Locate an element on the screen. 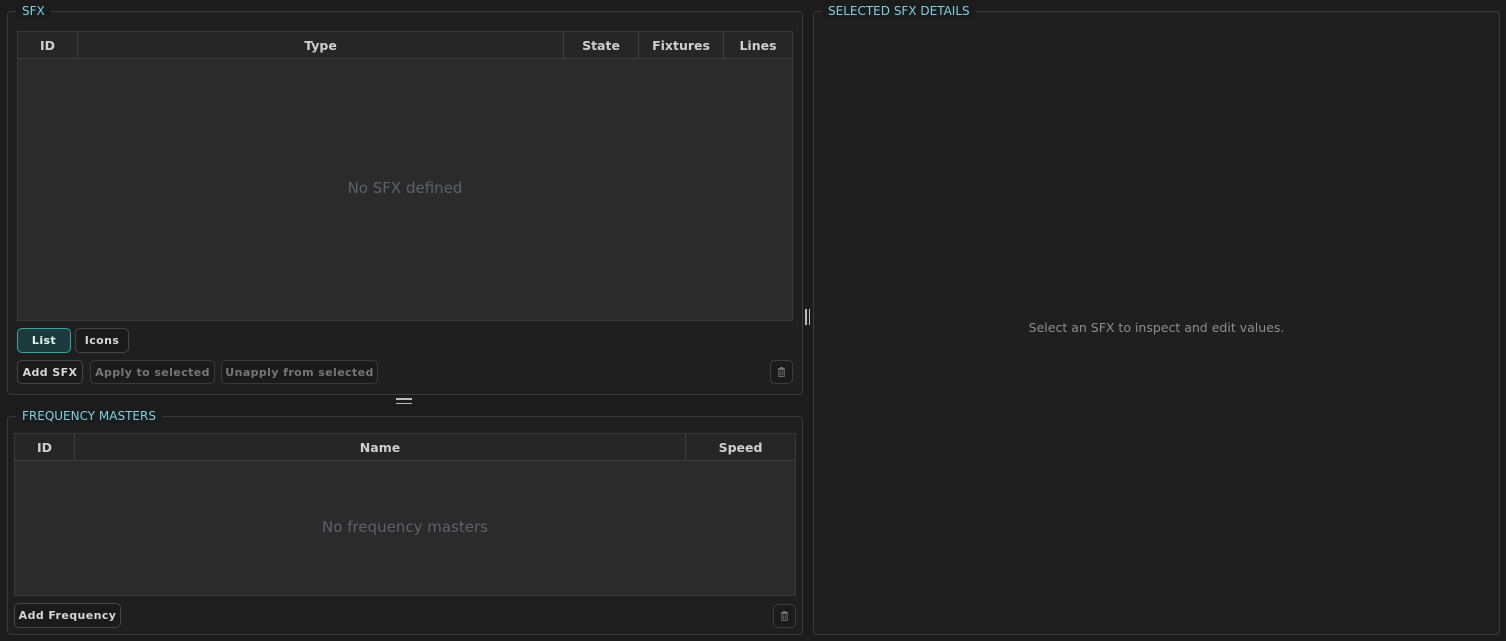  delete-frequency-button is located at coordinates (784, 616).